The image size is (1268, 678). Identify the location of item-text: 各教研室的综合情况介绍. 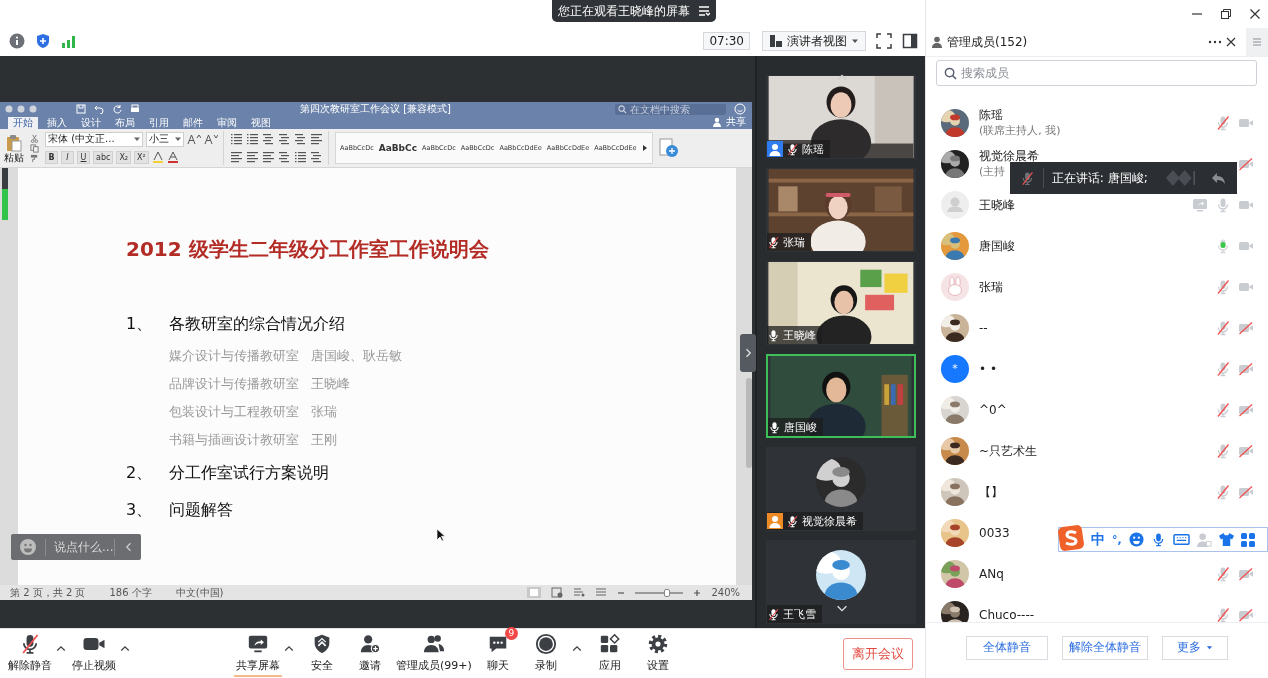
(257, 324).